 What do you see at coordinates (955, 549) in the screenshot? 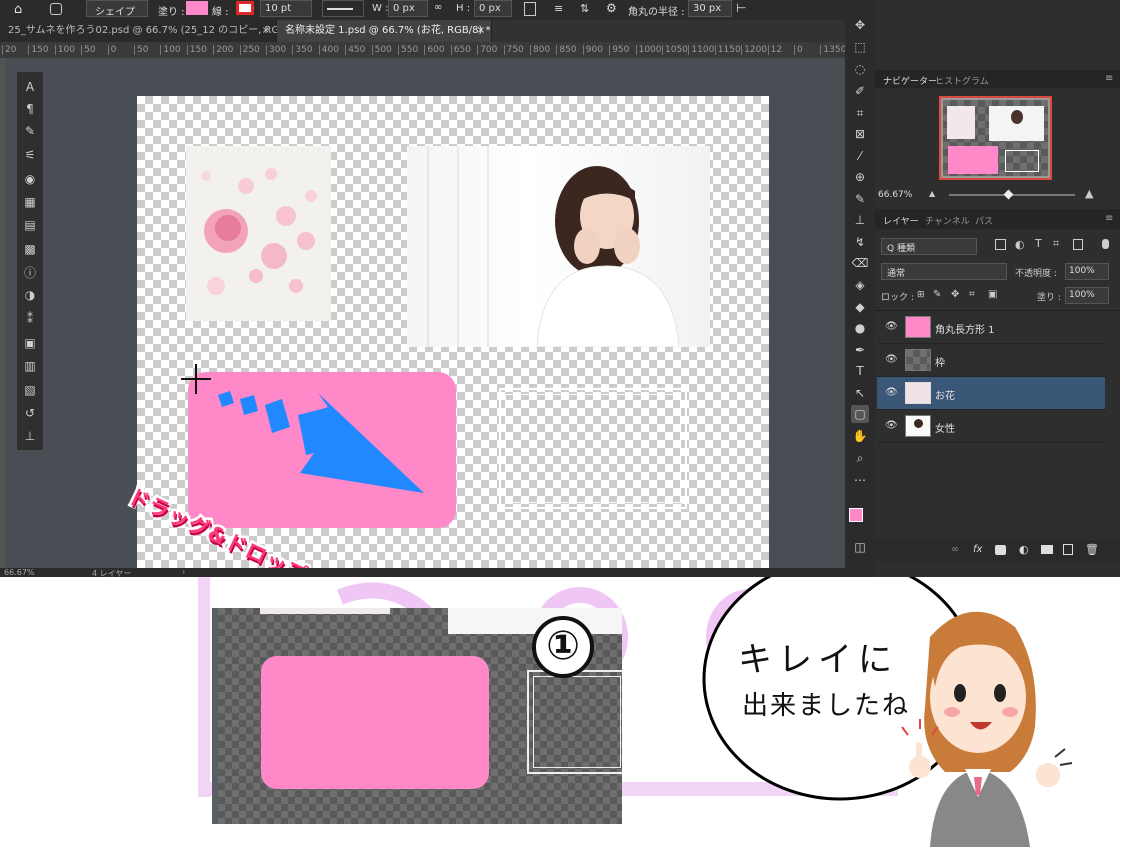
I see `link-layers-icon: ∞` at bounding box center [955, 549].